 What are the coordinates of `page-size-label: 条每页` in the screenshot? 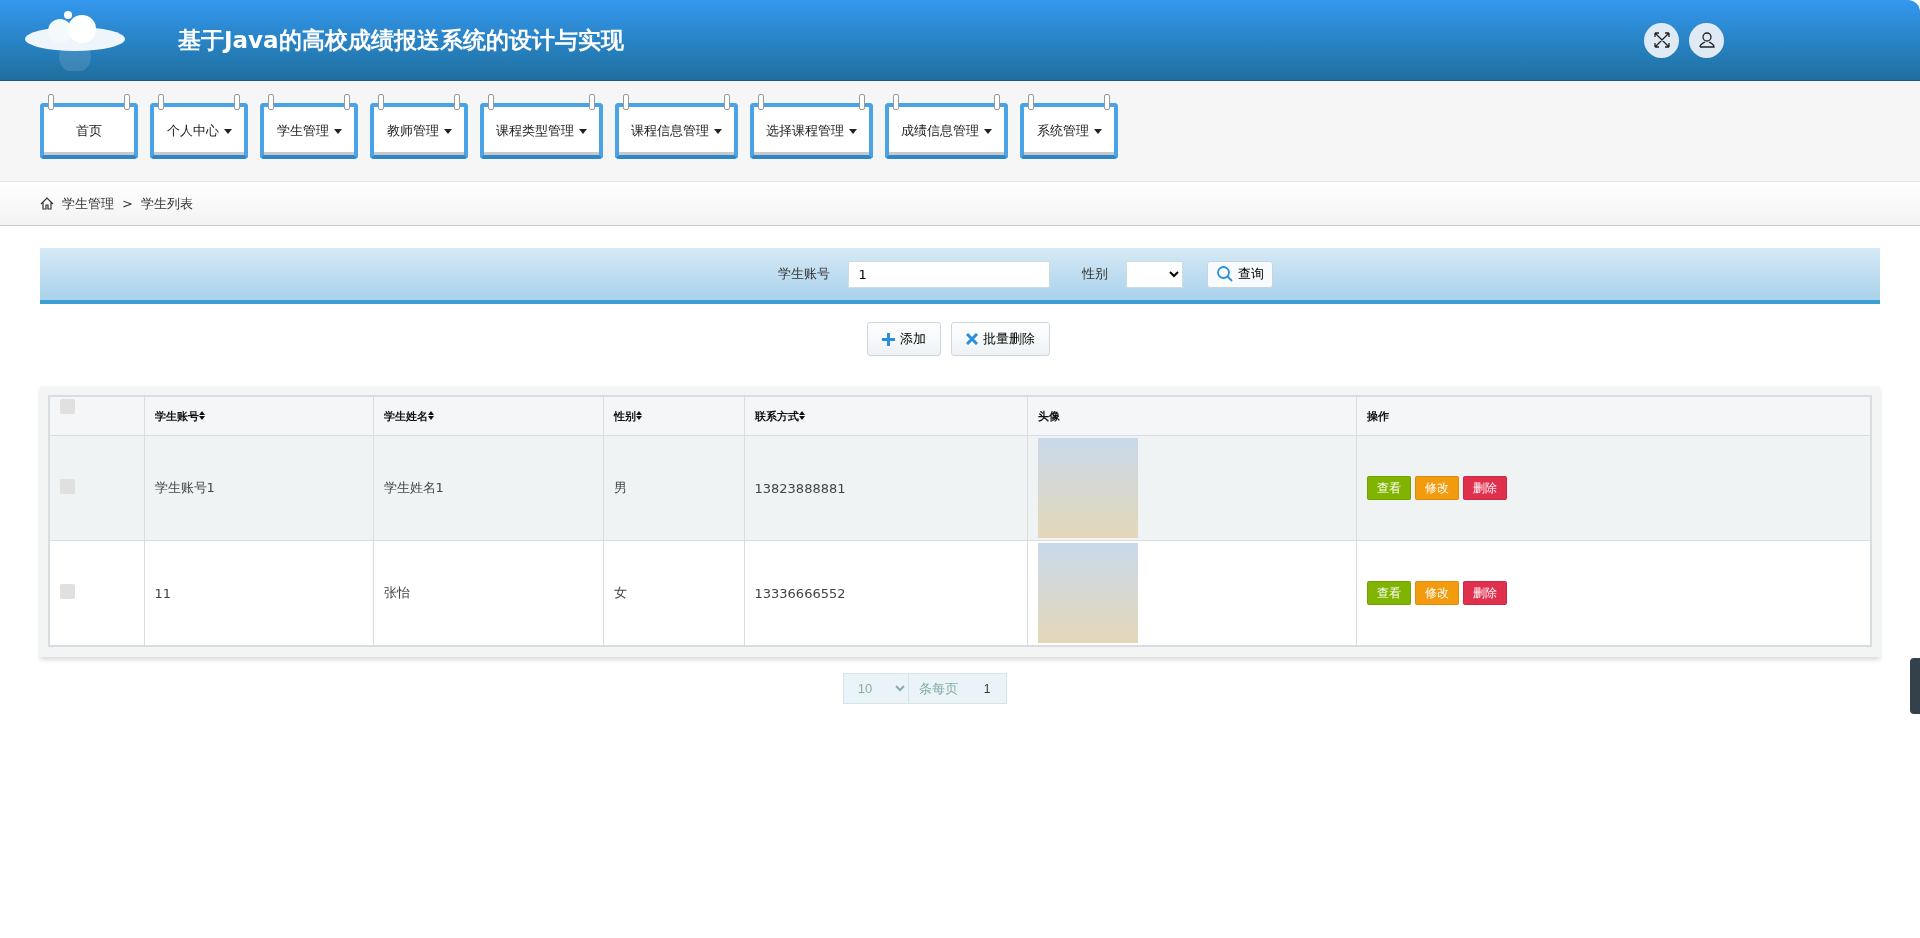 It's located at (938, 688).